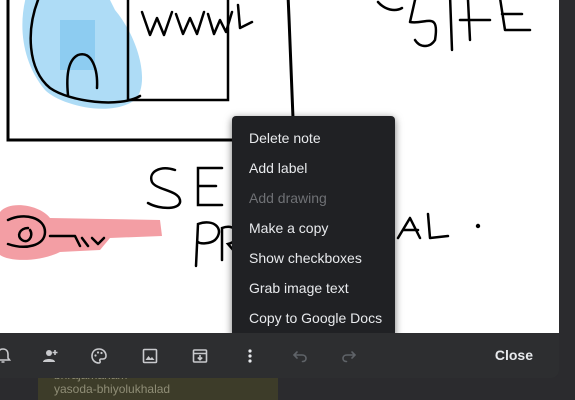 The height and width of the screenshot is (400, 575). I want to click on menu-item-add-drawing: Add drawing, so click(288, 198).